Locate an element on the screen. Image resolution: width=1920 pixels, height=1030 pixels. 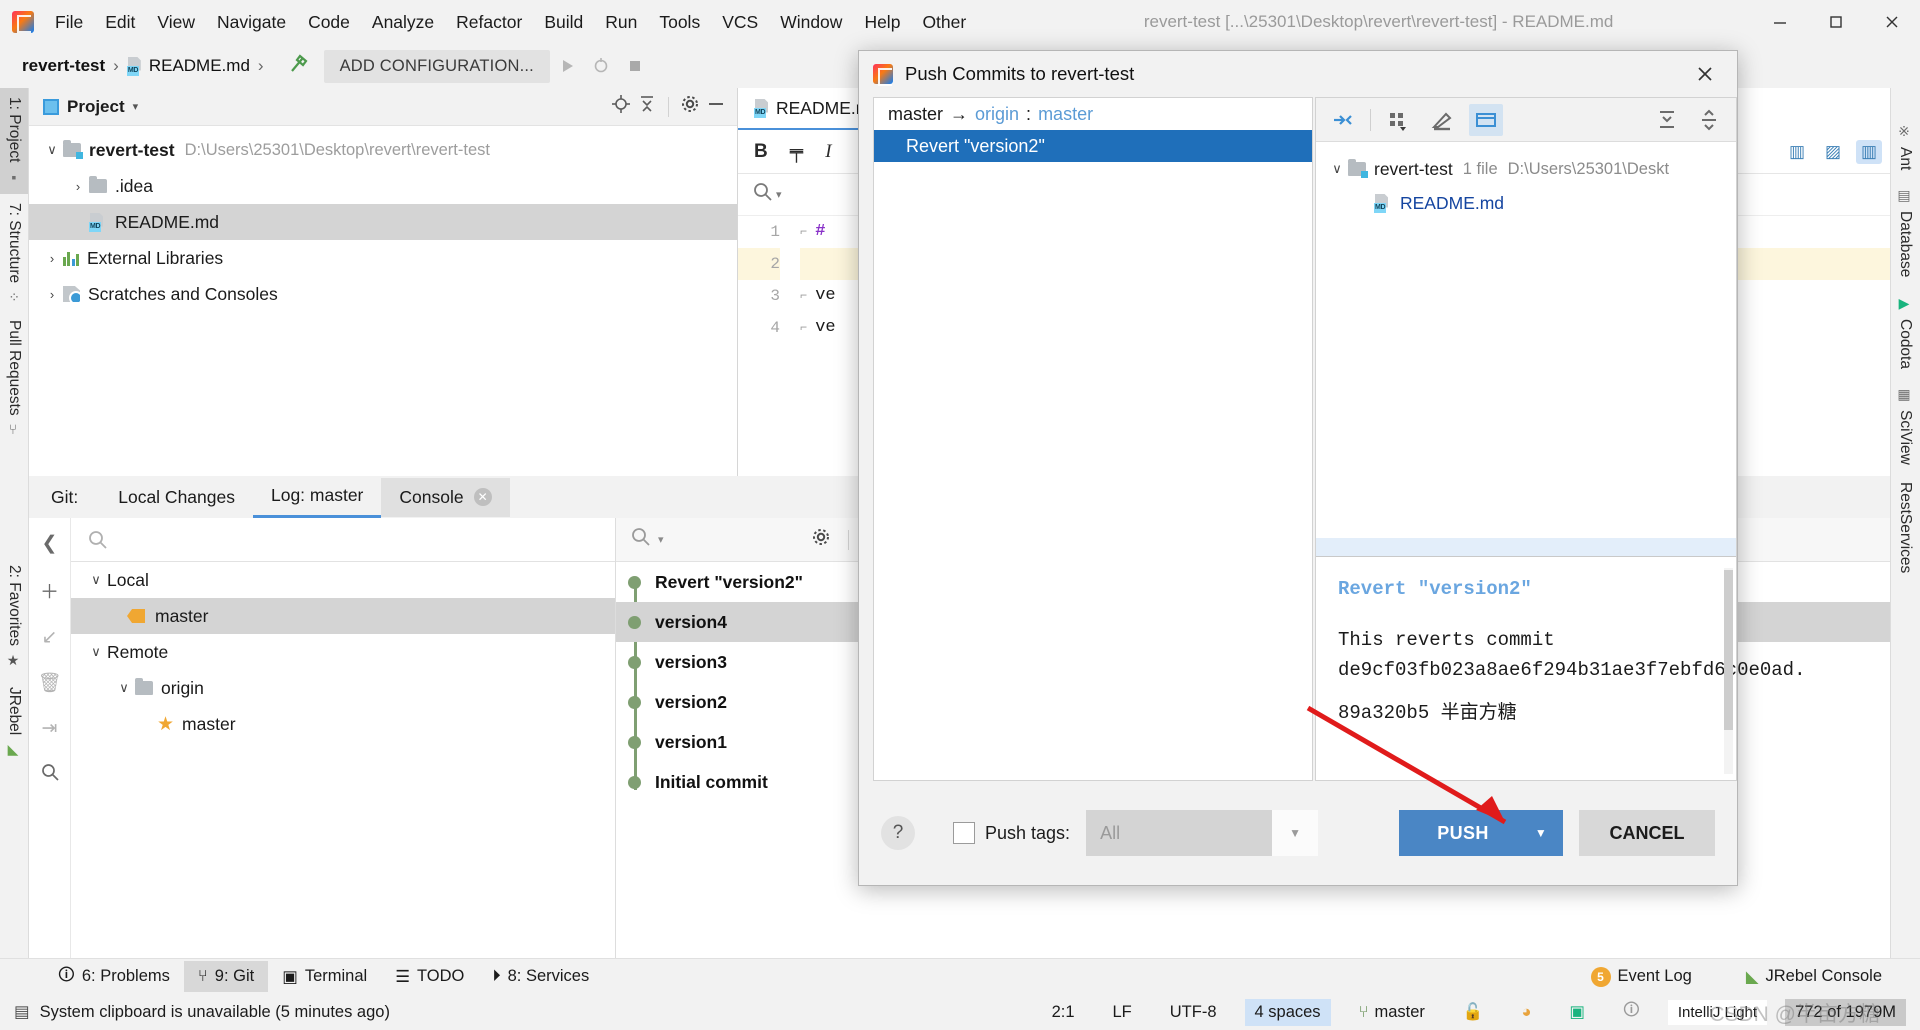
branch-widget: ⑂ master is located at coordinates (1392, 1012).